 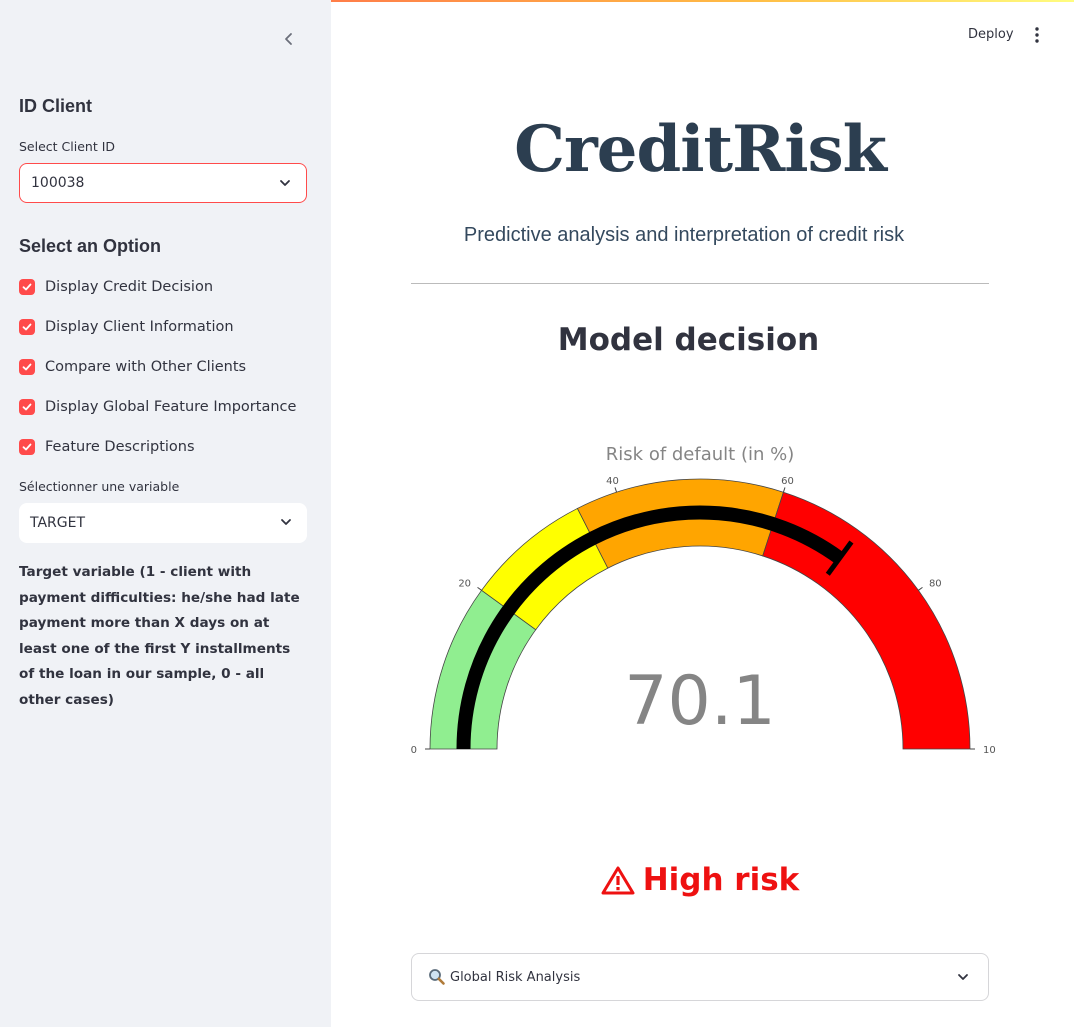 I want to click on client-id-select-value: 100038, so click(x=58, y=183).